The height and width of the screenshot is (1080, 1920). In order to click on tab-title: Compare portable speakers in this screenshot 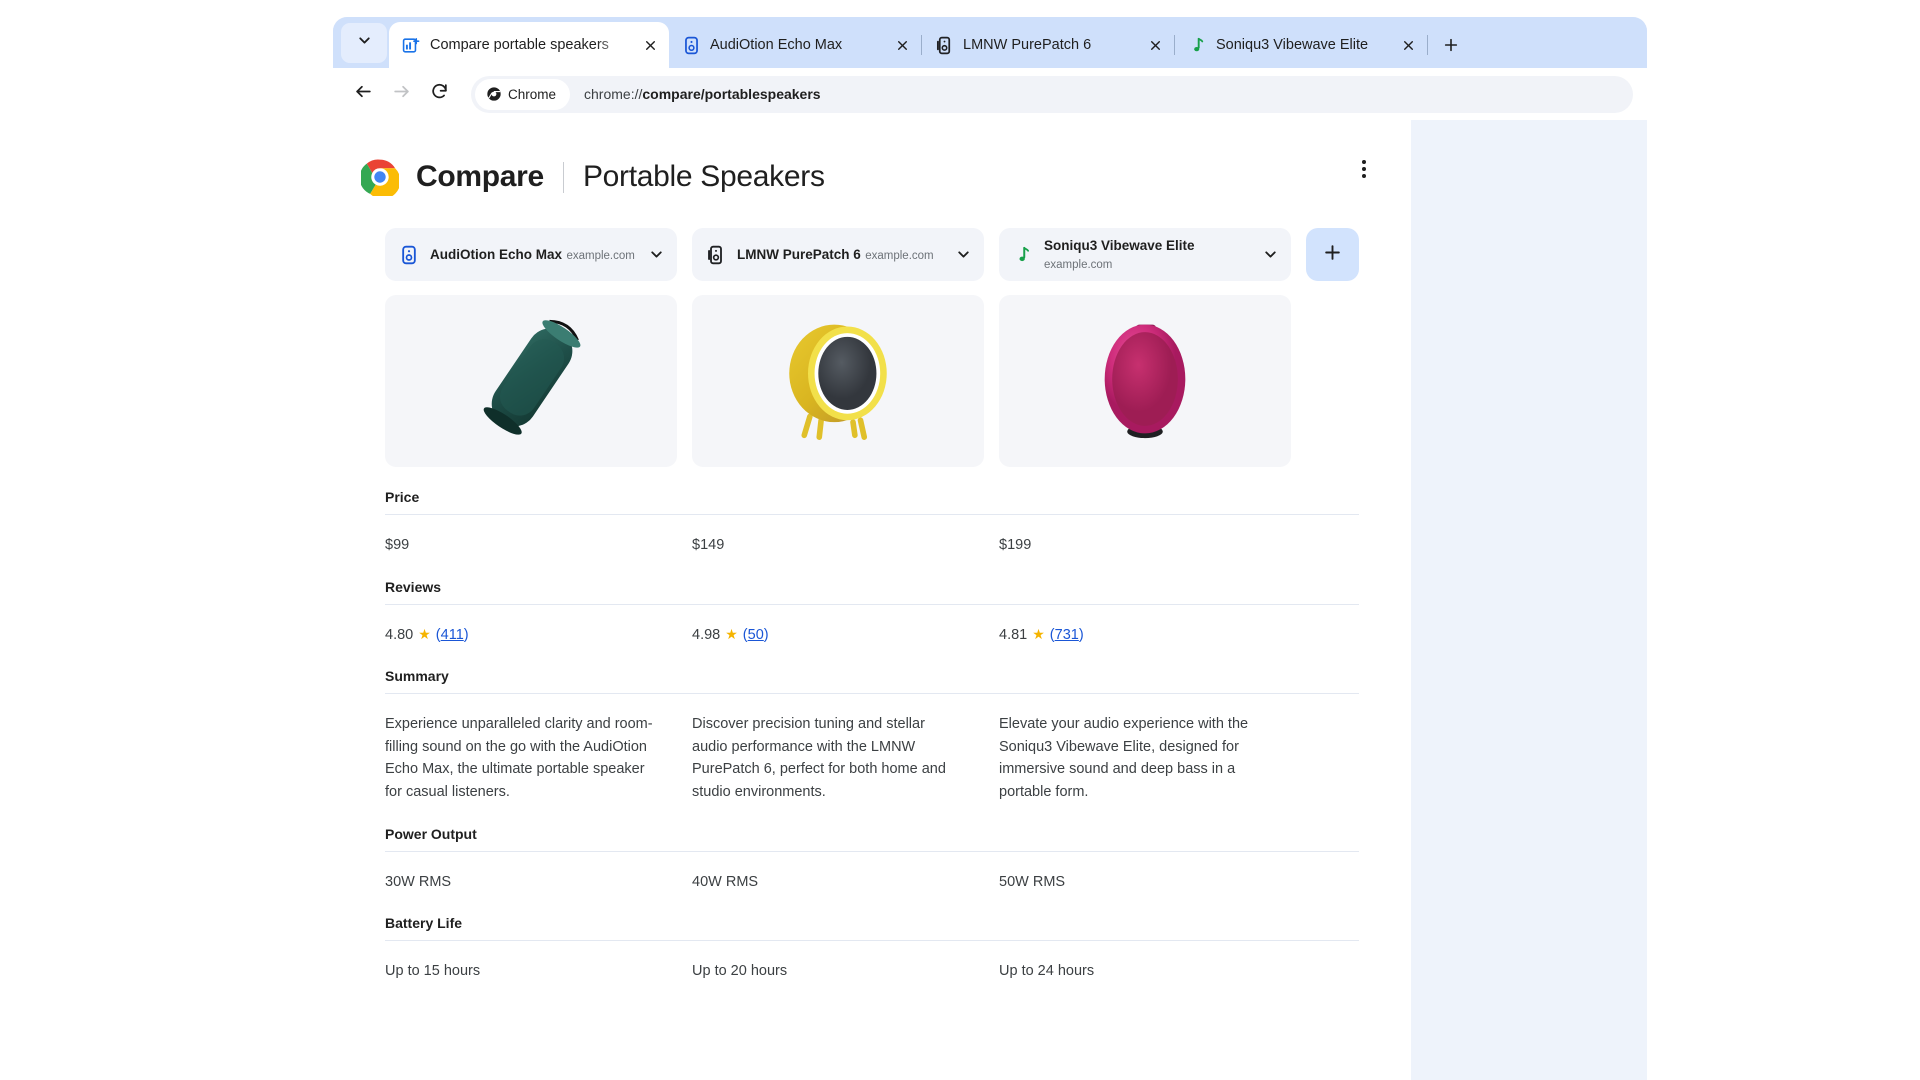, I will do `click(519, 45)`.